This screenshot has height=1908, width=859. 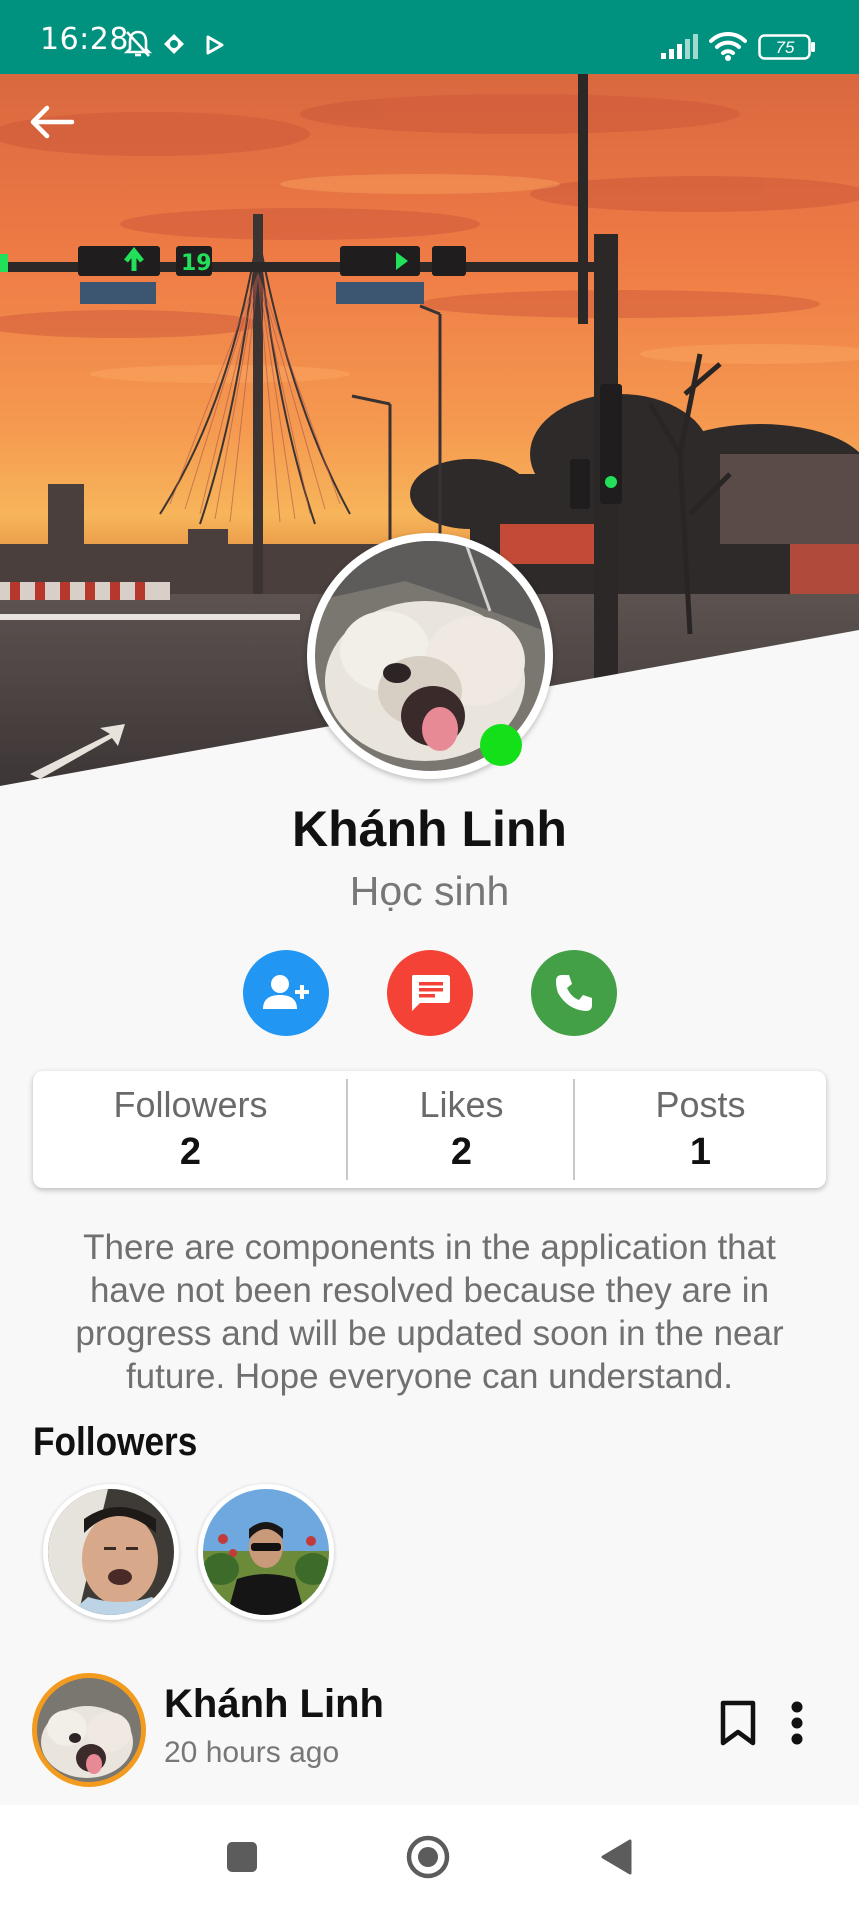 What do you see at coordinates (680, 49) in the screenshot?
I see `signal-icon` at bounding box center [680, 49].